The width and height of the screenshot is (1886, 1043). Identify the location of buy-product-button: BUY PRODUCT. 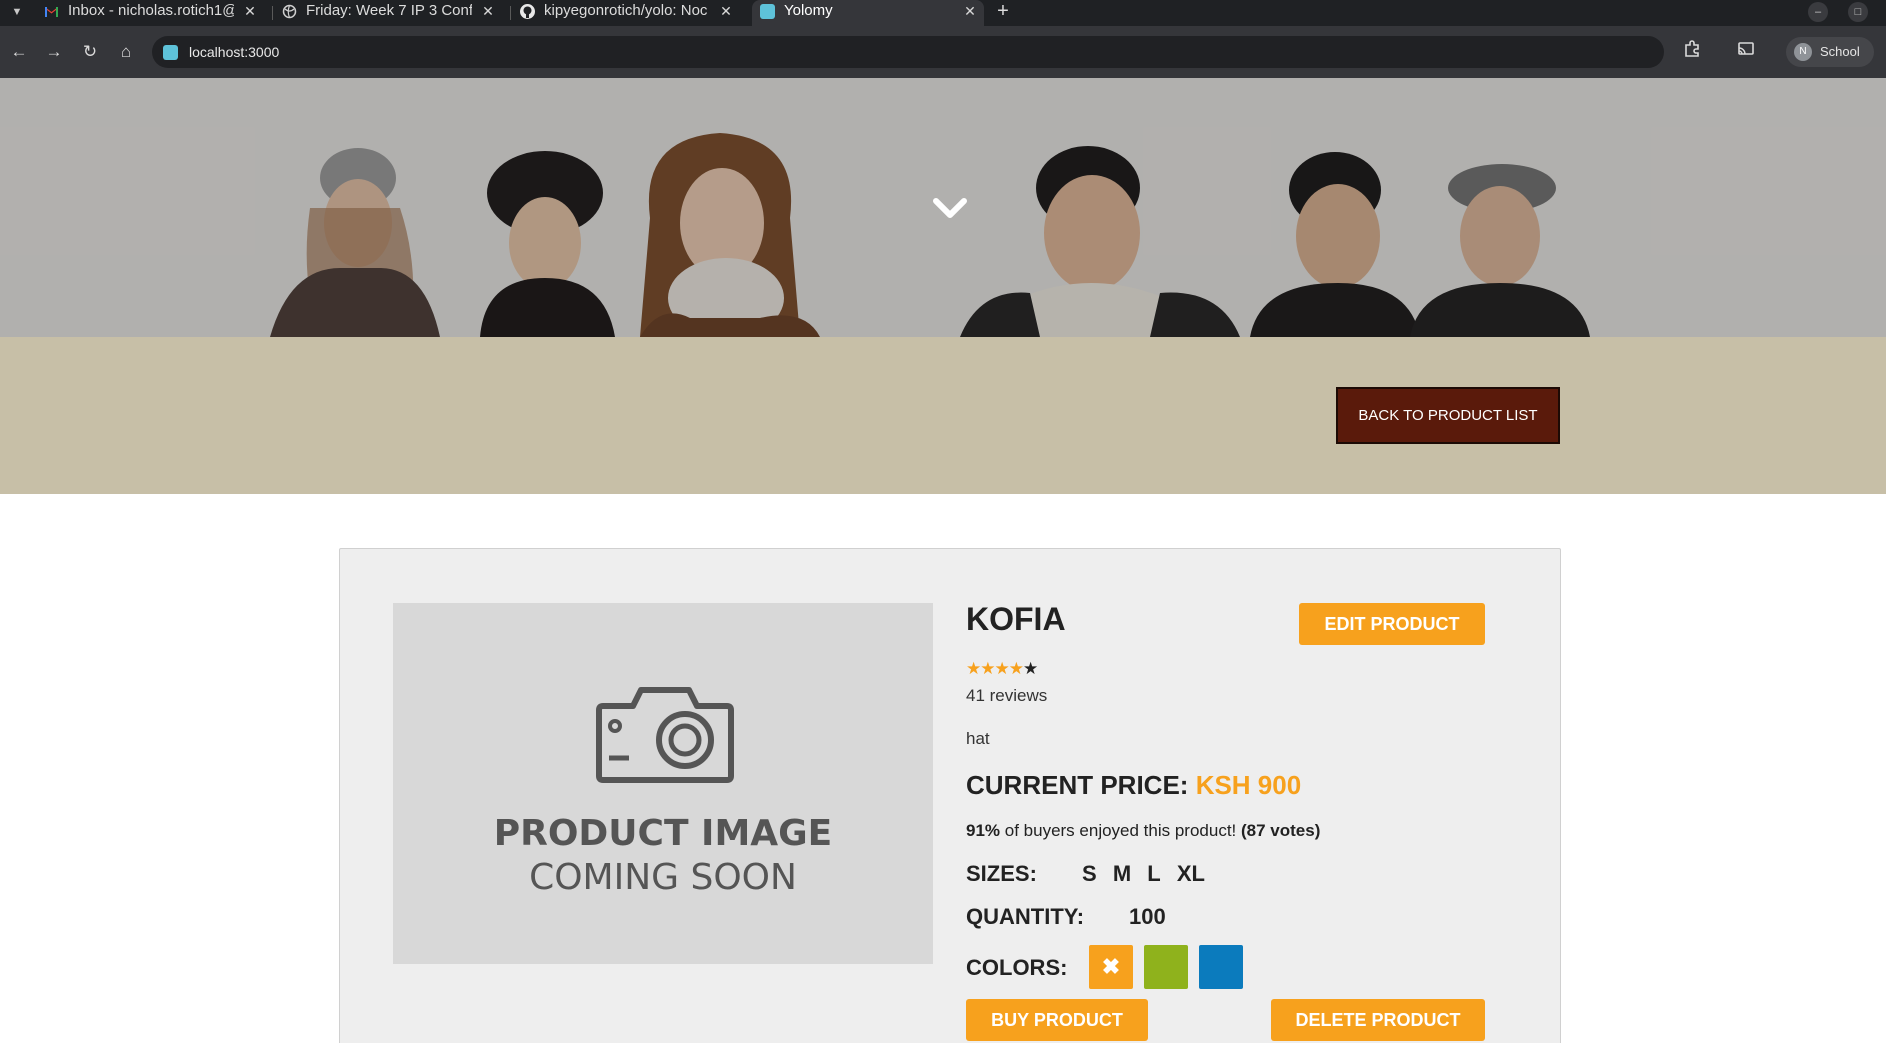
(1057, 1020).